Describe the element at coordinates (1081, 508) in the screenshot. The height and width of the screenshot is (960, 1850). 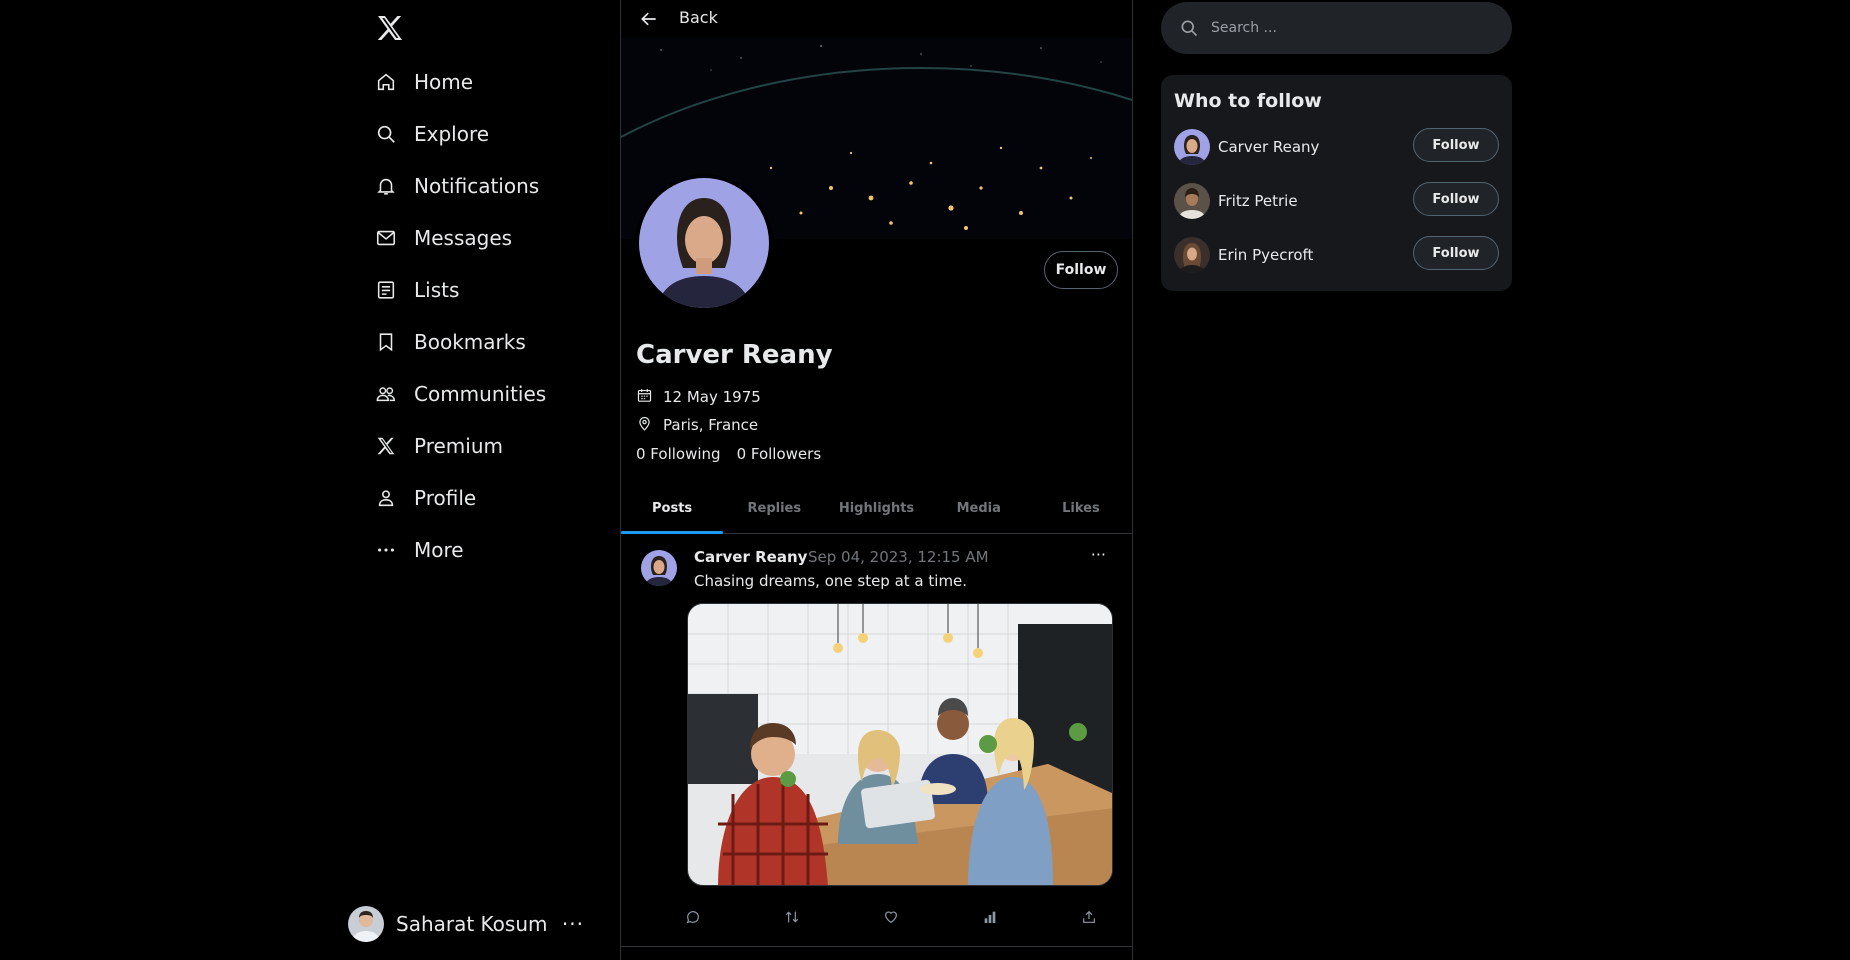
I see `tab-likes: Likes` at that location.